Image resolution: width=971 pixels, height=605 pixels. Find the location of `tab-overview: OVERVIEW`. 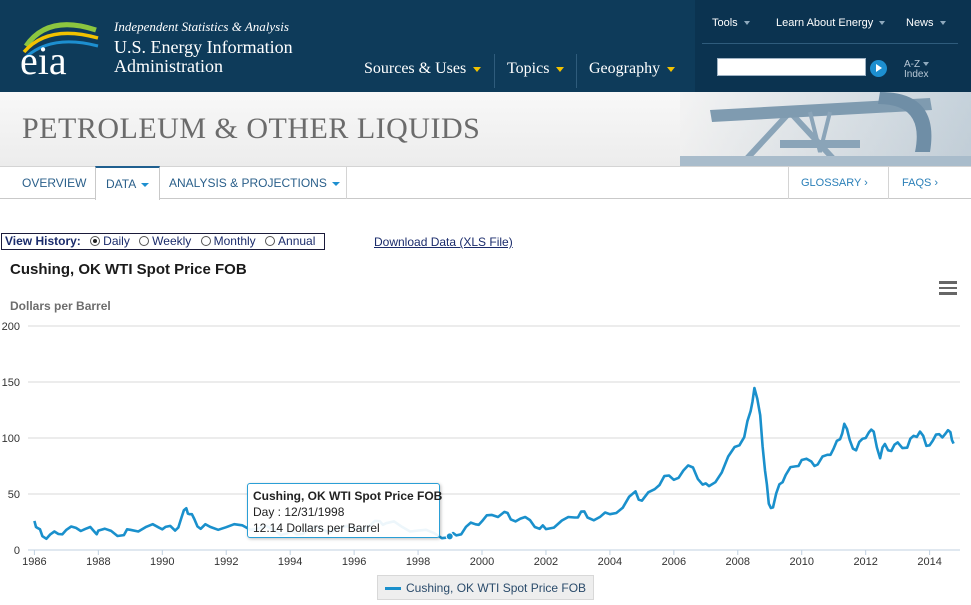

tab-overview: OVERVIEW is located at coordinates (54, 183).